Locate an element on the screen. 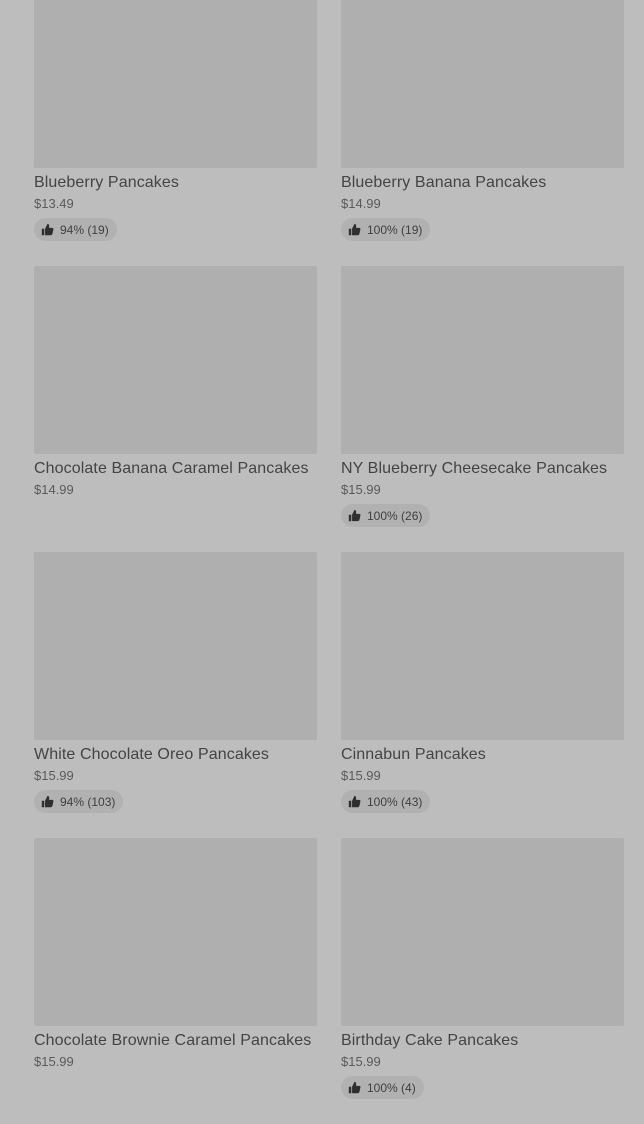 The image size is (644, 1124). rating-badge: 94% (19) is located at coordinates (75, 229).